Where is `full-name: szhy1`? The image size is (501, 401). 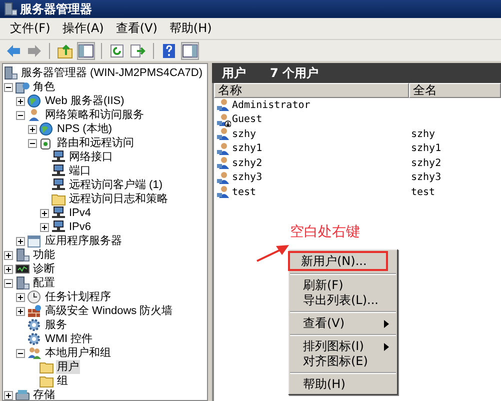 full-name: szhy1 is located at coordinates (426, 148).